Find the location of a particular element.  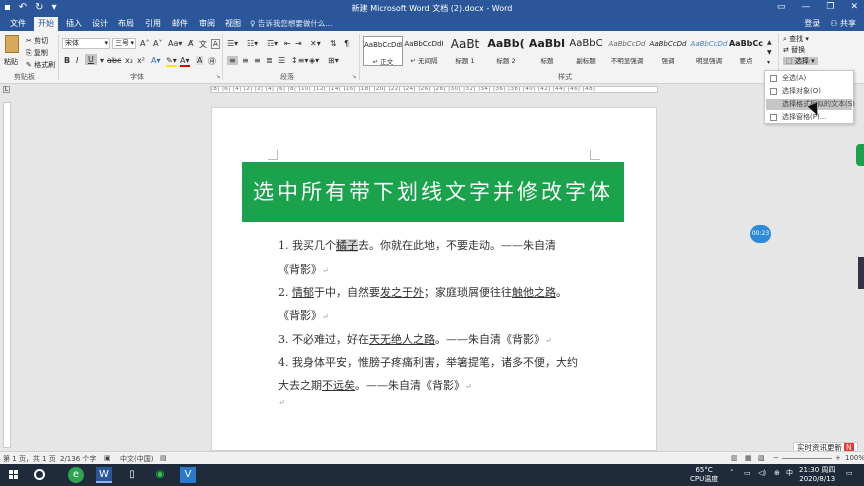

proofing-icon: ▣ is located at coordinates (107, 458).